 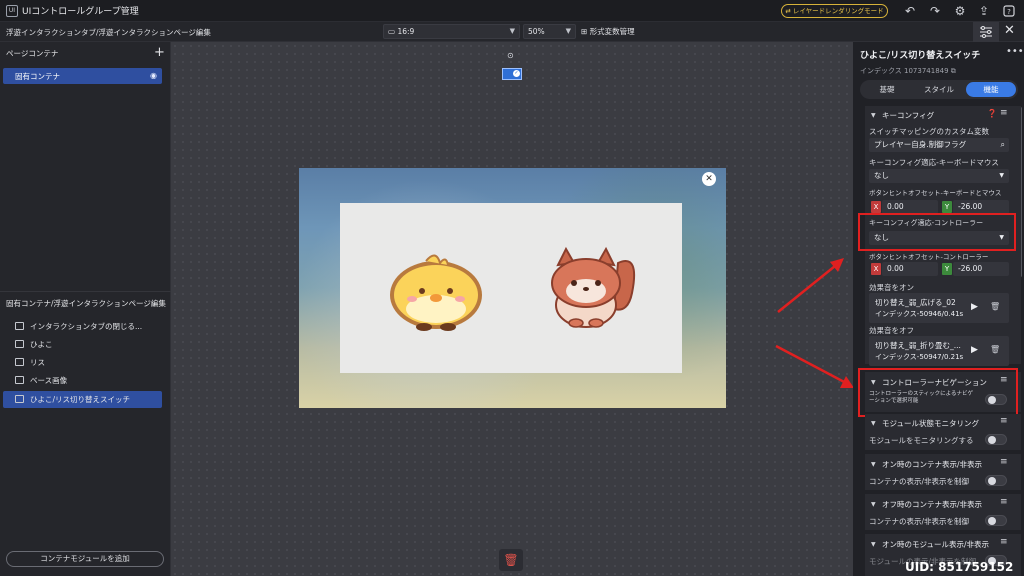 I want to click on field-label: モジュールをモニタリングする, so click(x=921, y=440).